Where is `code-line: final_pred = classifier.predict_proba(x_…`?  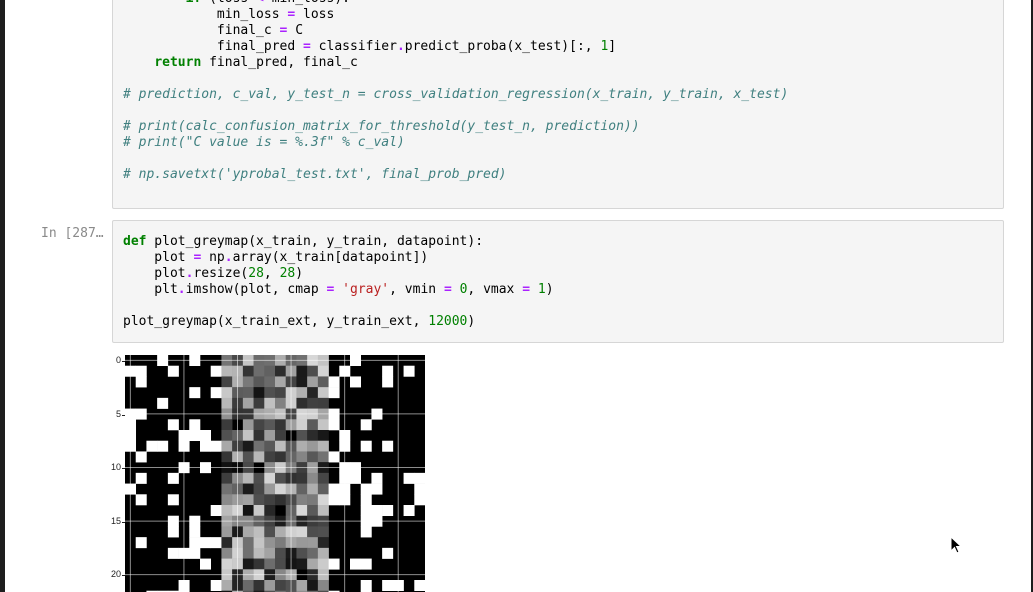 code-line: final_pred = classifier.predict_proba(x_… is located at coordinates (455, 47).